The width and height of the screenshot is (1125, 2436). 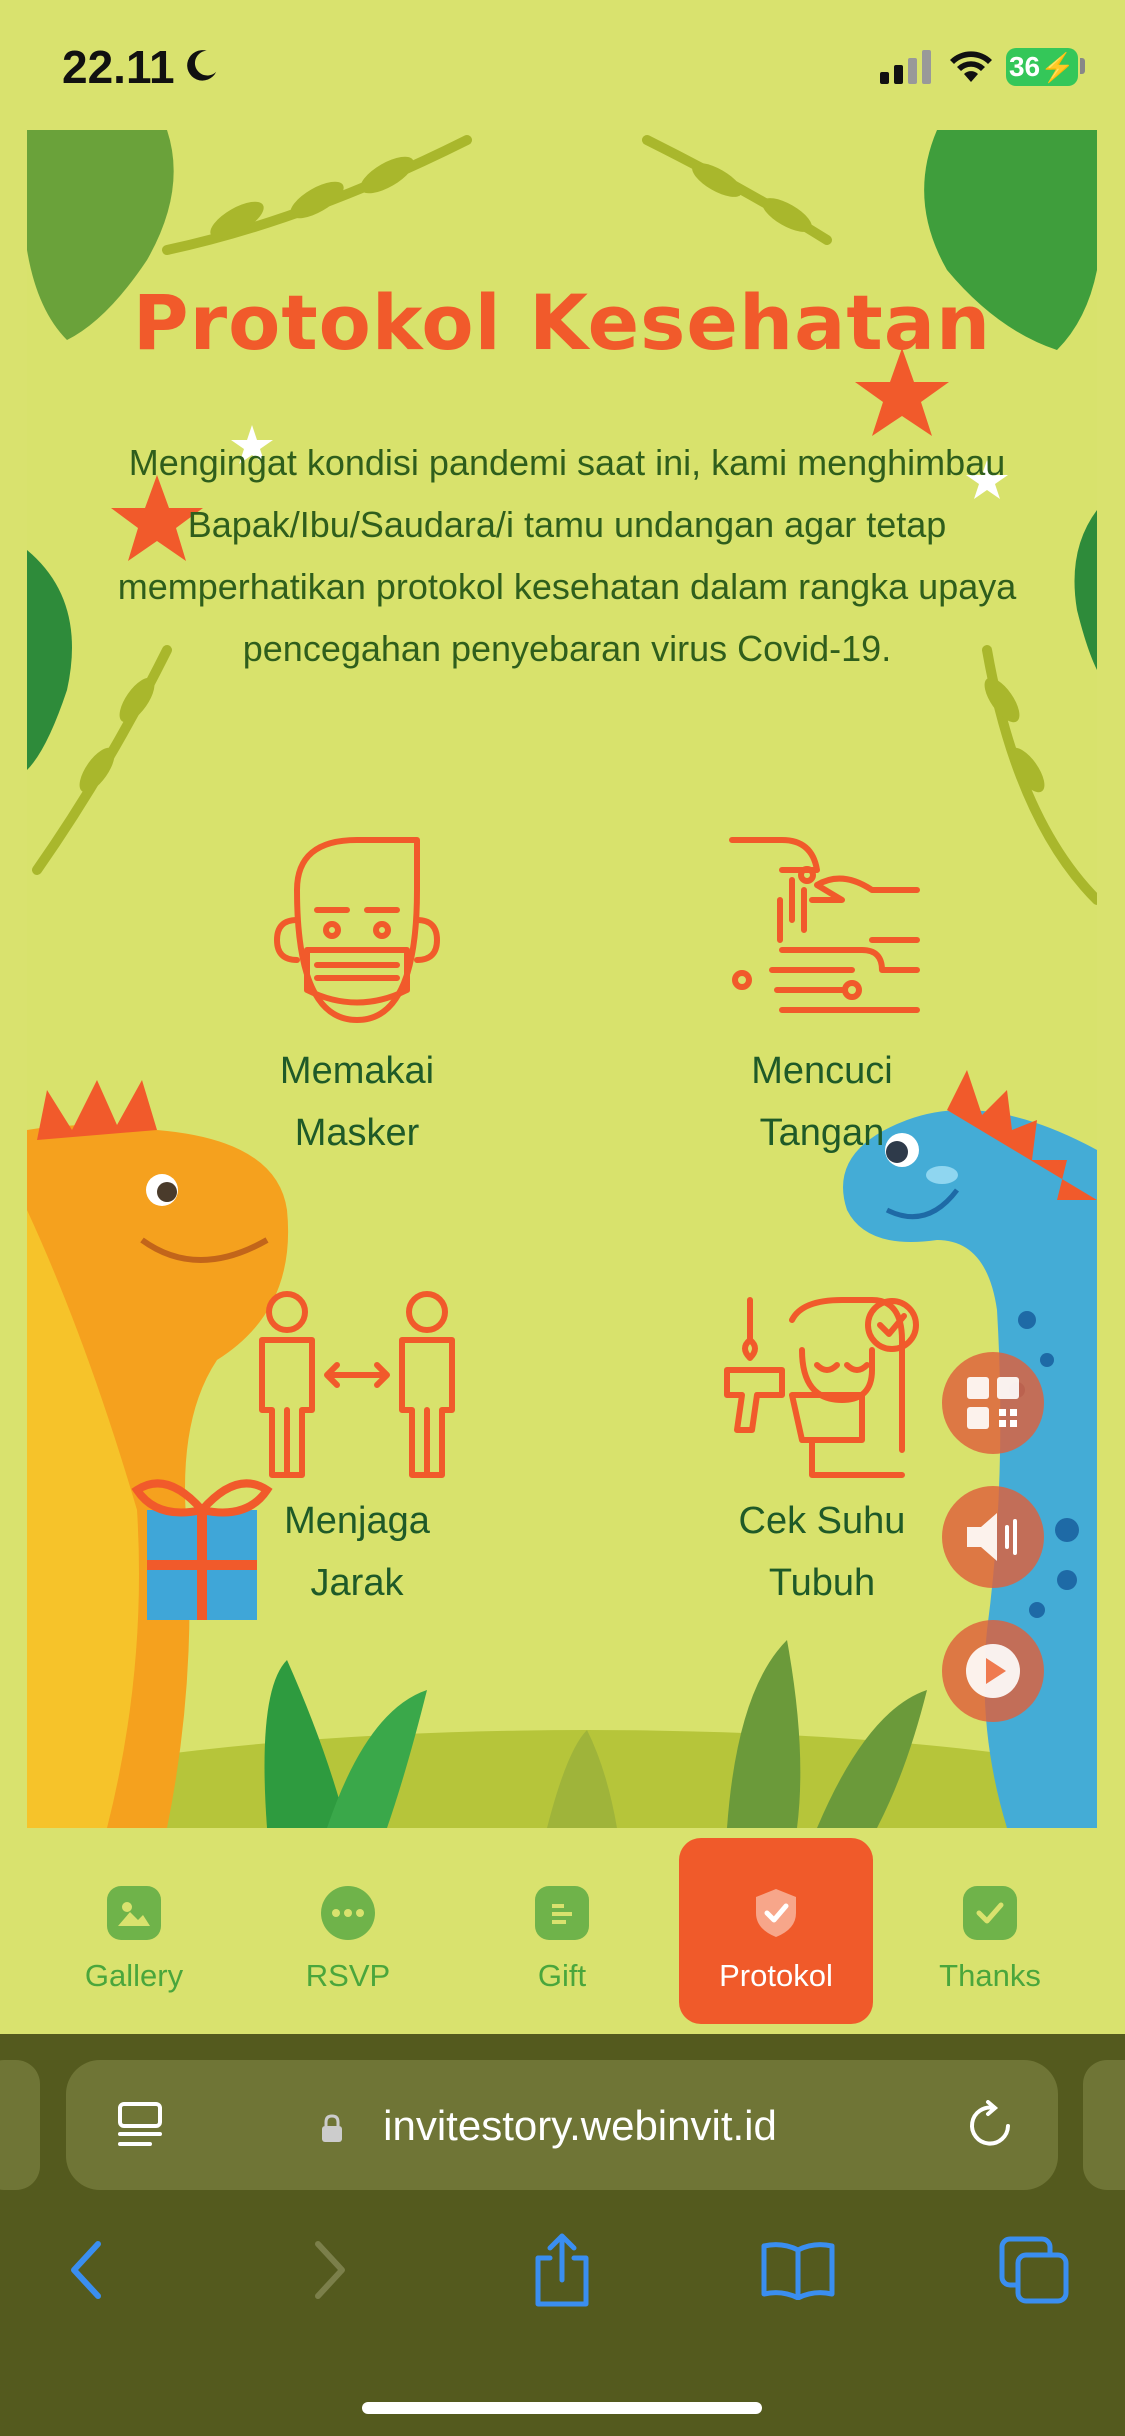 I want to click on music-toggle-button, so click(x=993, y=1537).